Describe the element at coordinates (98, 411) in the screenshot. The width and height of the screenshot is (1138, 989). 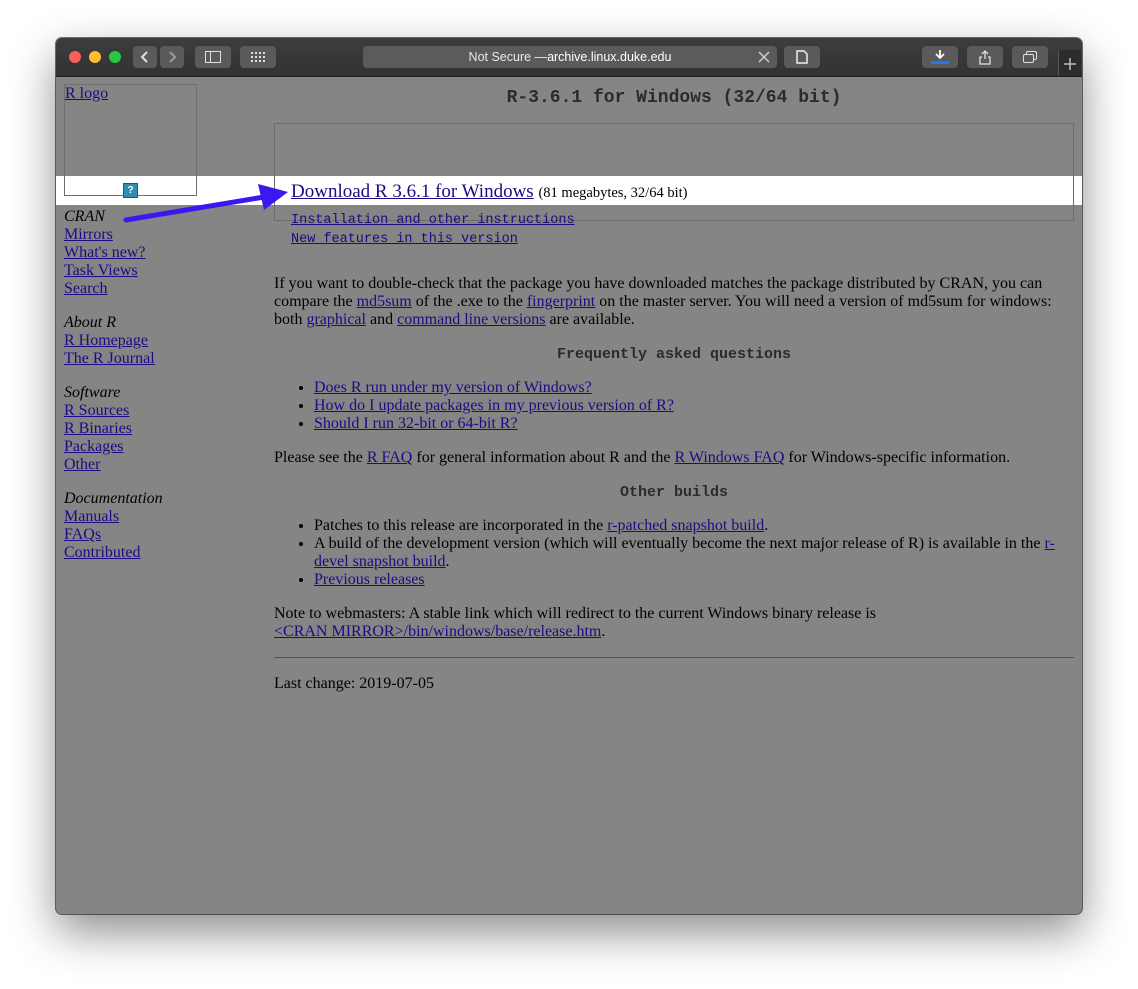
I see `sidebar-link-r-sources: R Sources` at that location.